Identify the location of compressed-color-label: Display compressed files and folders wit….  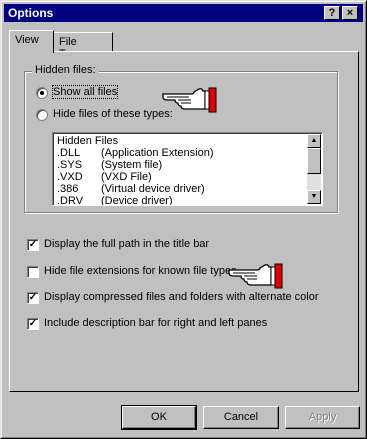
(181, 297).